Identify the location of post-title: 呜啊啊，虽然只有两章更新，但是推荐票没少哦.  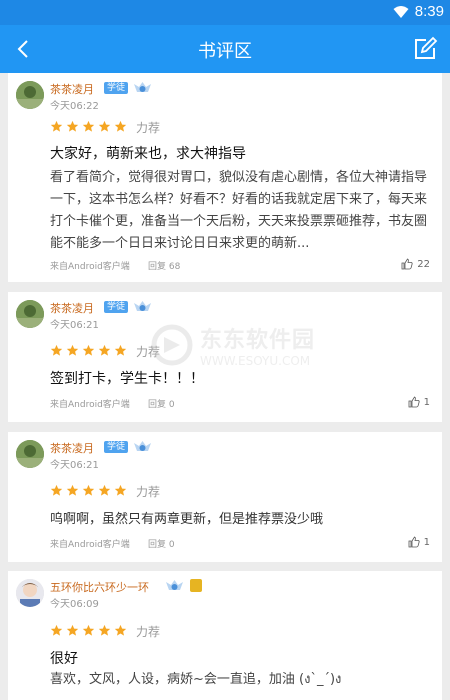
(186, 517).